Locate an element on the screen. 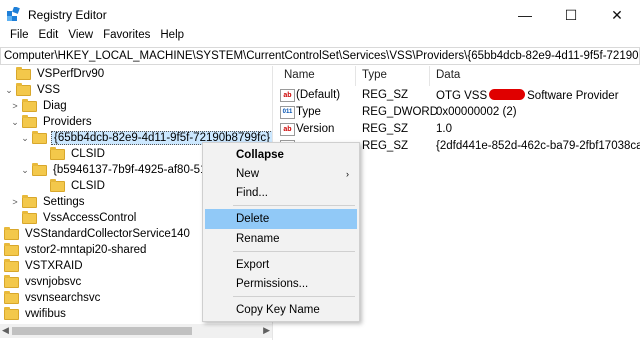 The height and width of the screenshot is (340, 640). value-data: OTG VSS Software Provider is located at coordinates (527, 95).